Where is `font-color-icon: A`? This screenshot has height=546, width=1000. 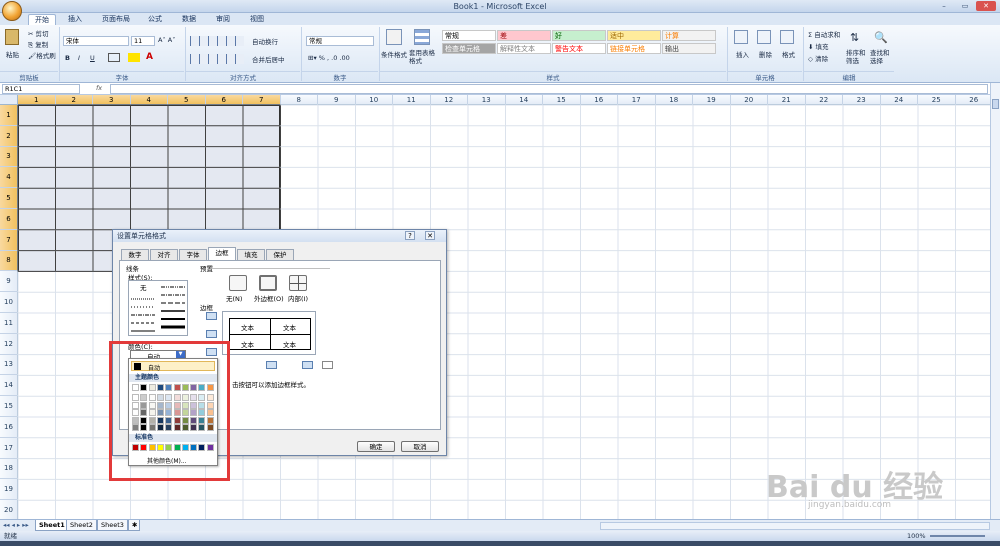
font-color-icon: A is located at coordinates (149, 57).